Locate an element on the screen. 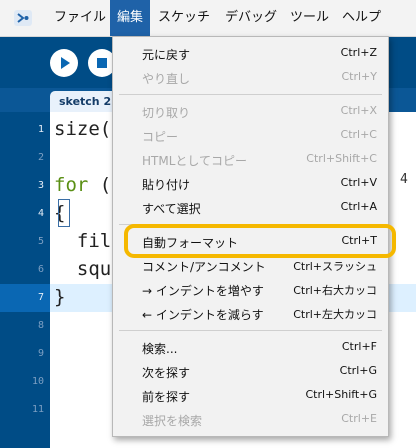  menu-tools: ツール is located at coordinates (309, 18).